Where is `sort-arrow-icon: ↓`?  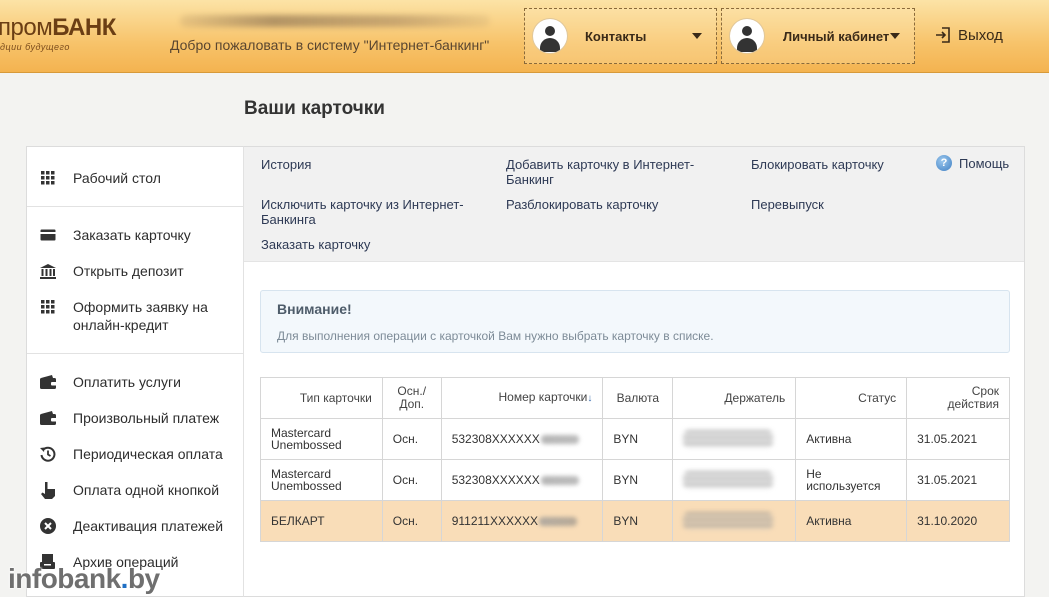 sort-arrow-icon: ↓ is located at coordinates (590, 398).